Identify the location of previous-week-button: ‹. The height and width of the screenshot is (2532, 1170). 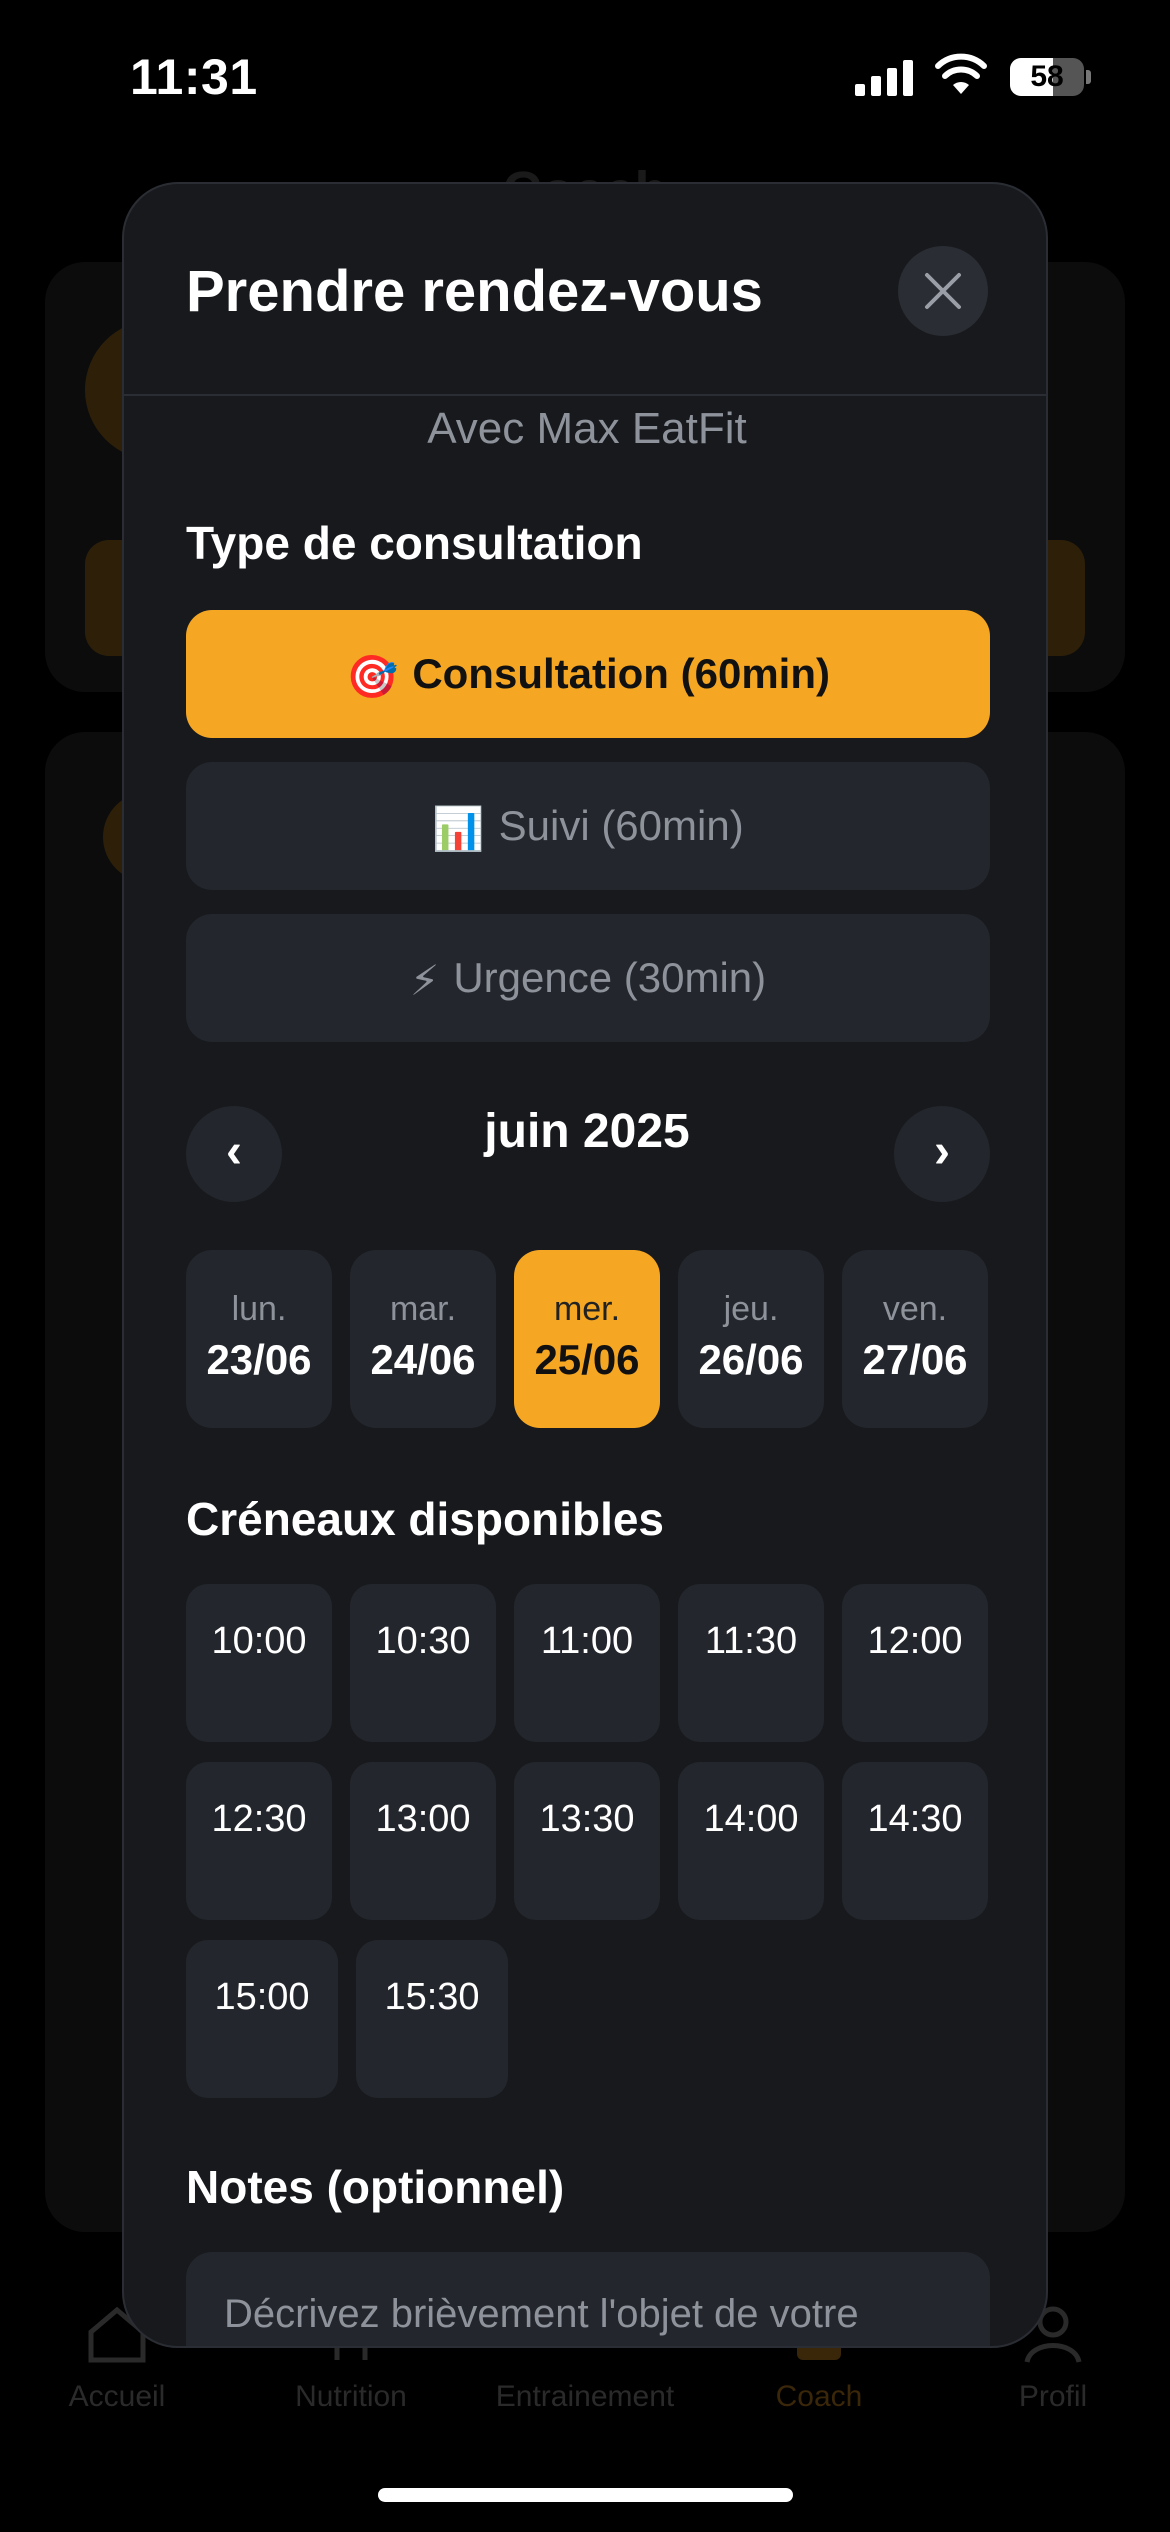
(234, 1154).